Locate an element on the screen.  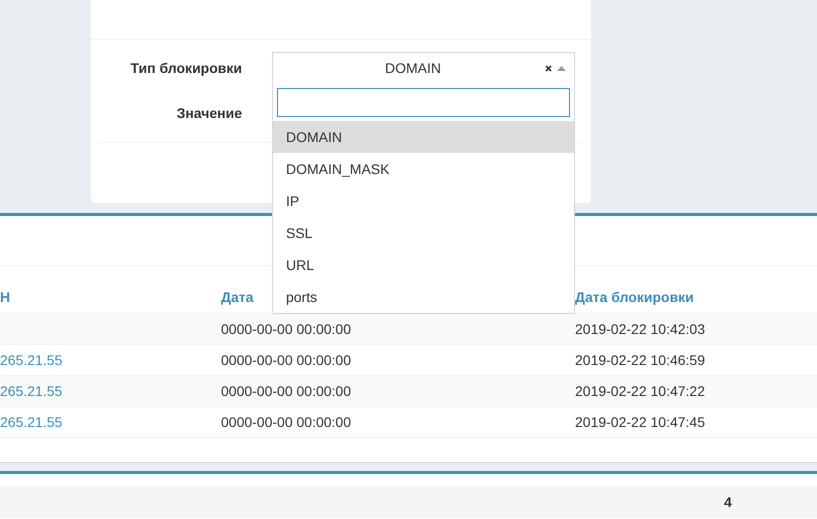
dropdown-option: IP is located at coordinates (423, 201).